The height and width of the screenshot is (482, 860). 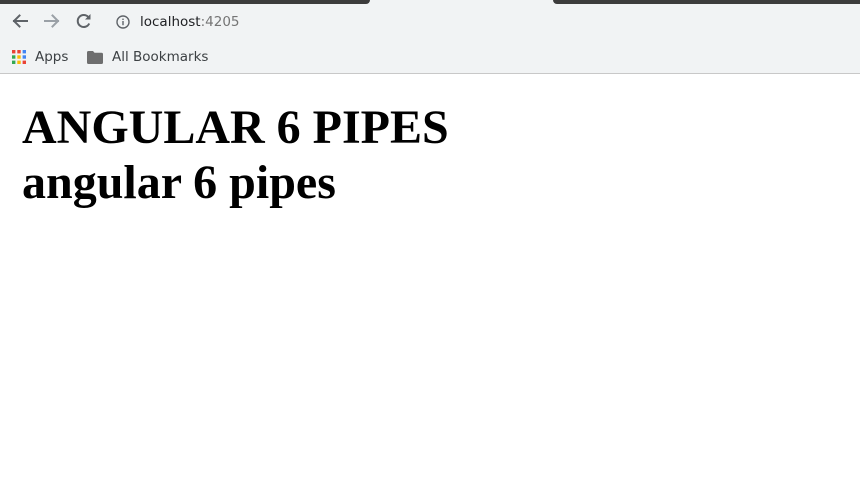 I want to click on forward-button, so click(x=52, y=21).